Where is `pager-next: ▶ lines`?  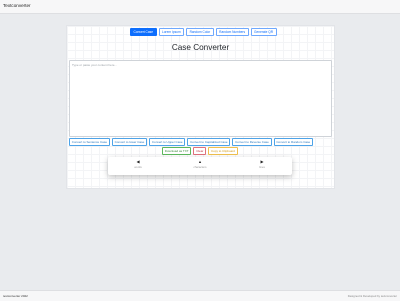 pager-next: ▶ lines is located at coordinates (262, 165).